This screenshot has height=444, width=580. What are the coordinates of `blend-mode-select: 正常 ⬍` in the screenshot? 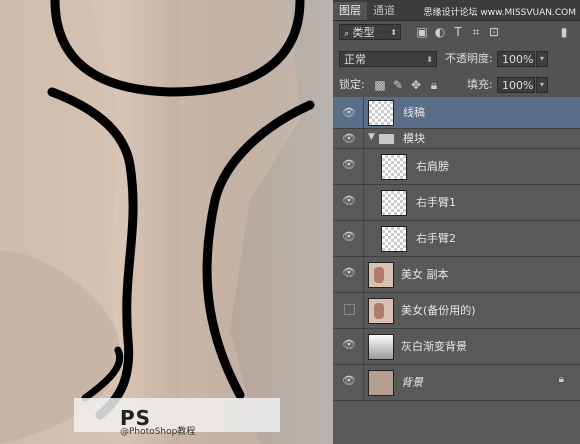 It's located at (388, 59).